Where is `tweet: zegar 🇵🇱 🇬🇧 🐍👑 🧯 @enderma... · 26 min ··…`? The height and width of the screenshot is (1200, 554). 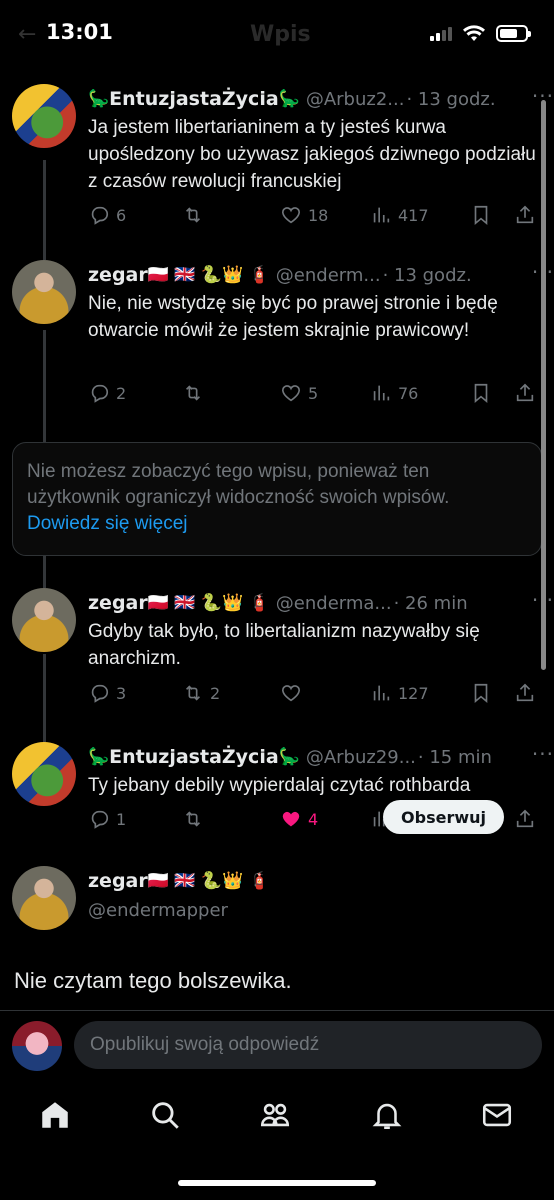
tweet: zegar 🇵🇱 🇬🇧 🐍👑 🧯 @enderma... · 26 min ··… is located at coordinates (277, 658).